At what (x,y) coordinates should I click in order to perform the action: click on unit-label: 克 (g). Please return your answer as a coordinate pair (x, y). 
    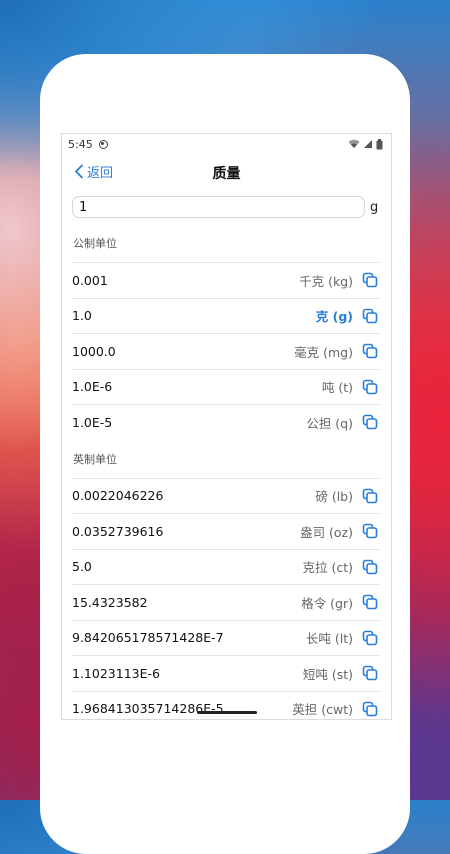
    Looking at the image, I should click on (334, 317).